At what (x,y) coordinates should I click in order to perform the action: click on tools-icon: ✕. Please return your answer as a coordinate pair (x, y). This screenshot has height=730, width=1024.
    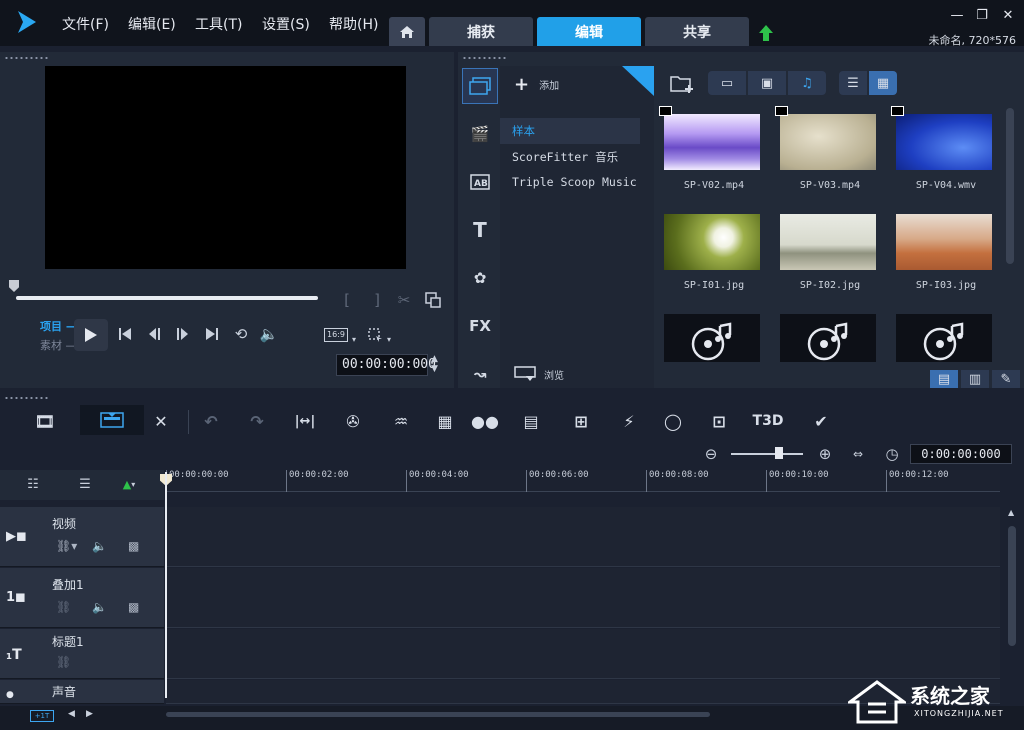
    Looking at the image, I should click on (161, 421).